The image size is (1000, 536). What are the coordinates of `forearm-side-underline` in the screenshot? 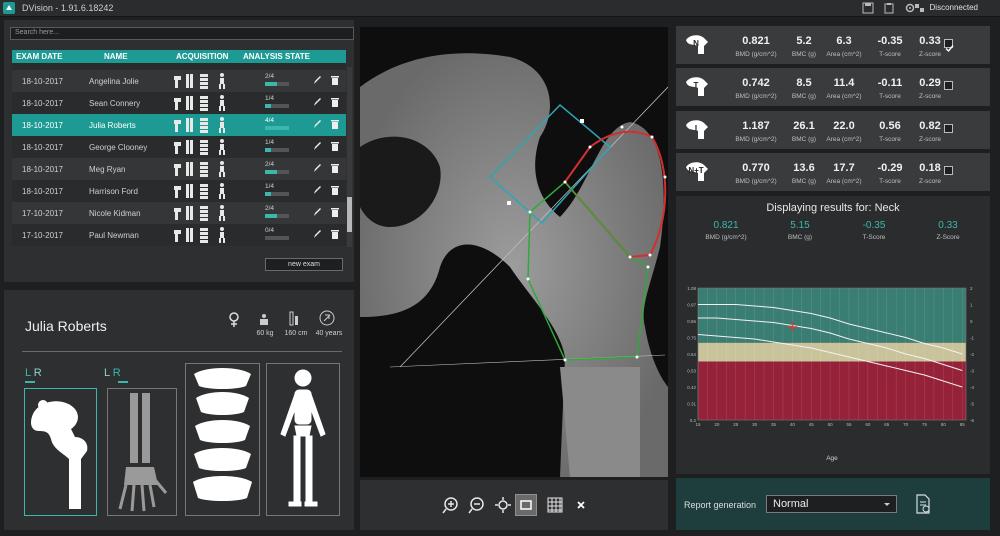 It's located at (123, 382).